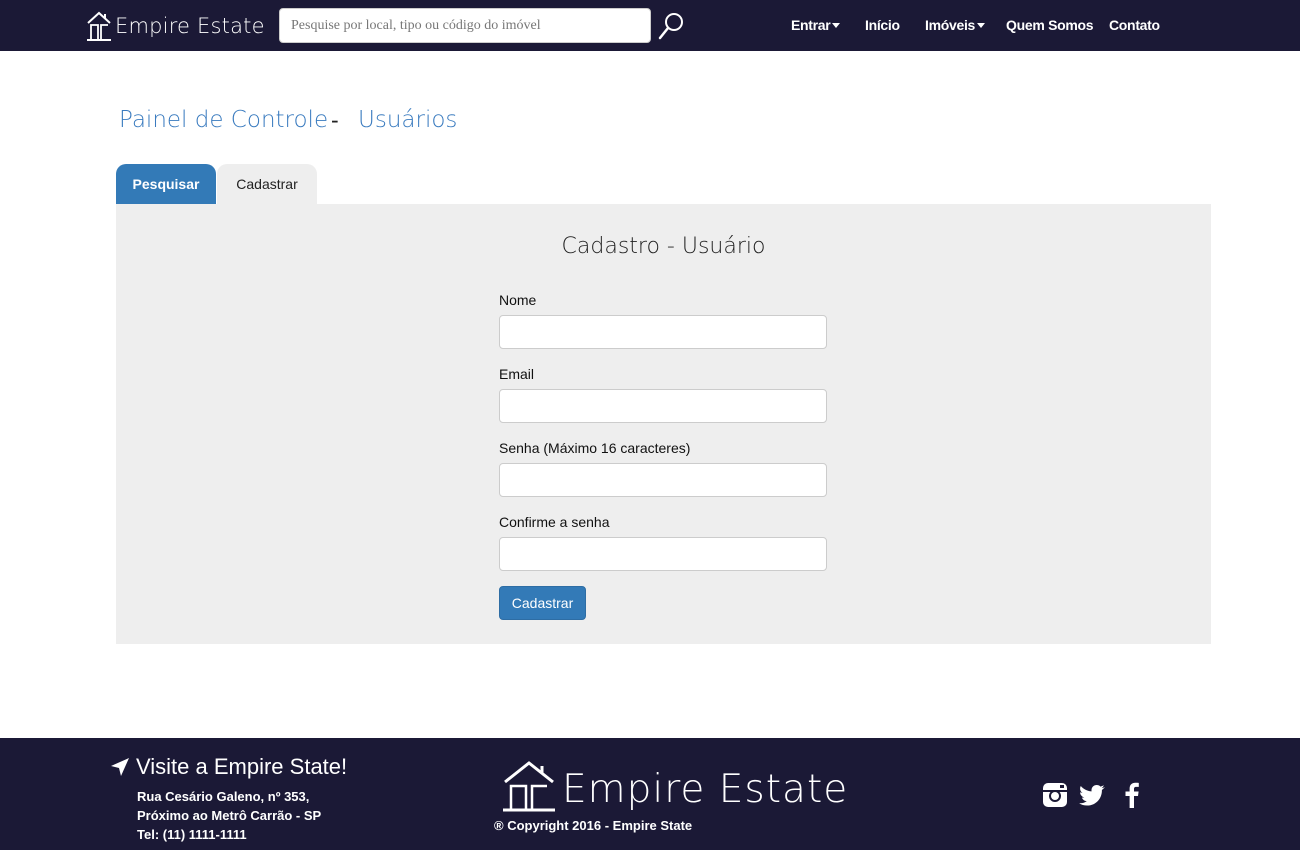  Describe the element at coordinates (705, 789) in the screenshot. I see `footer-brand-name: Empire Estate` at that location.